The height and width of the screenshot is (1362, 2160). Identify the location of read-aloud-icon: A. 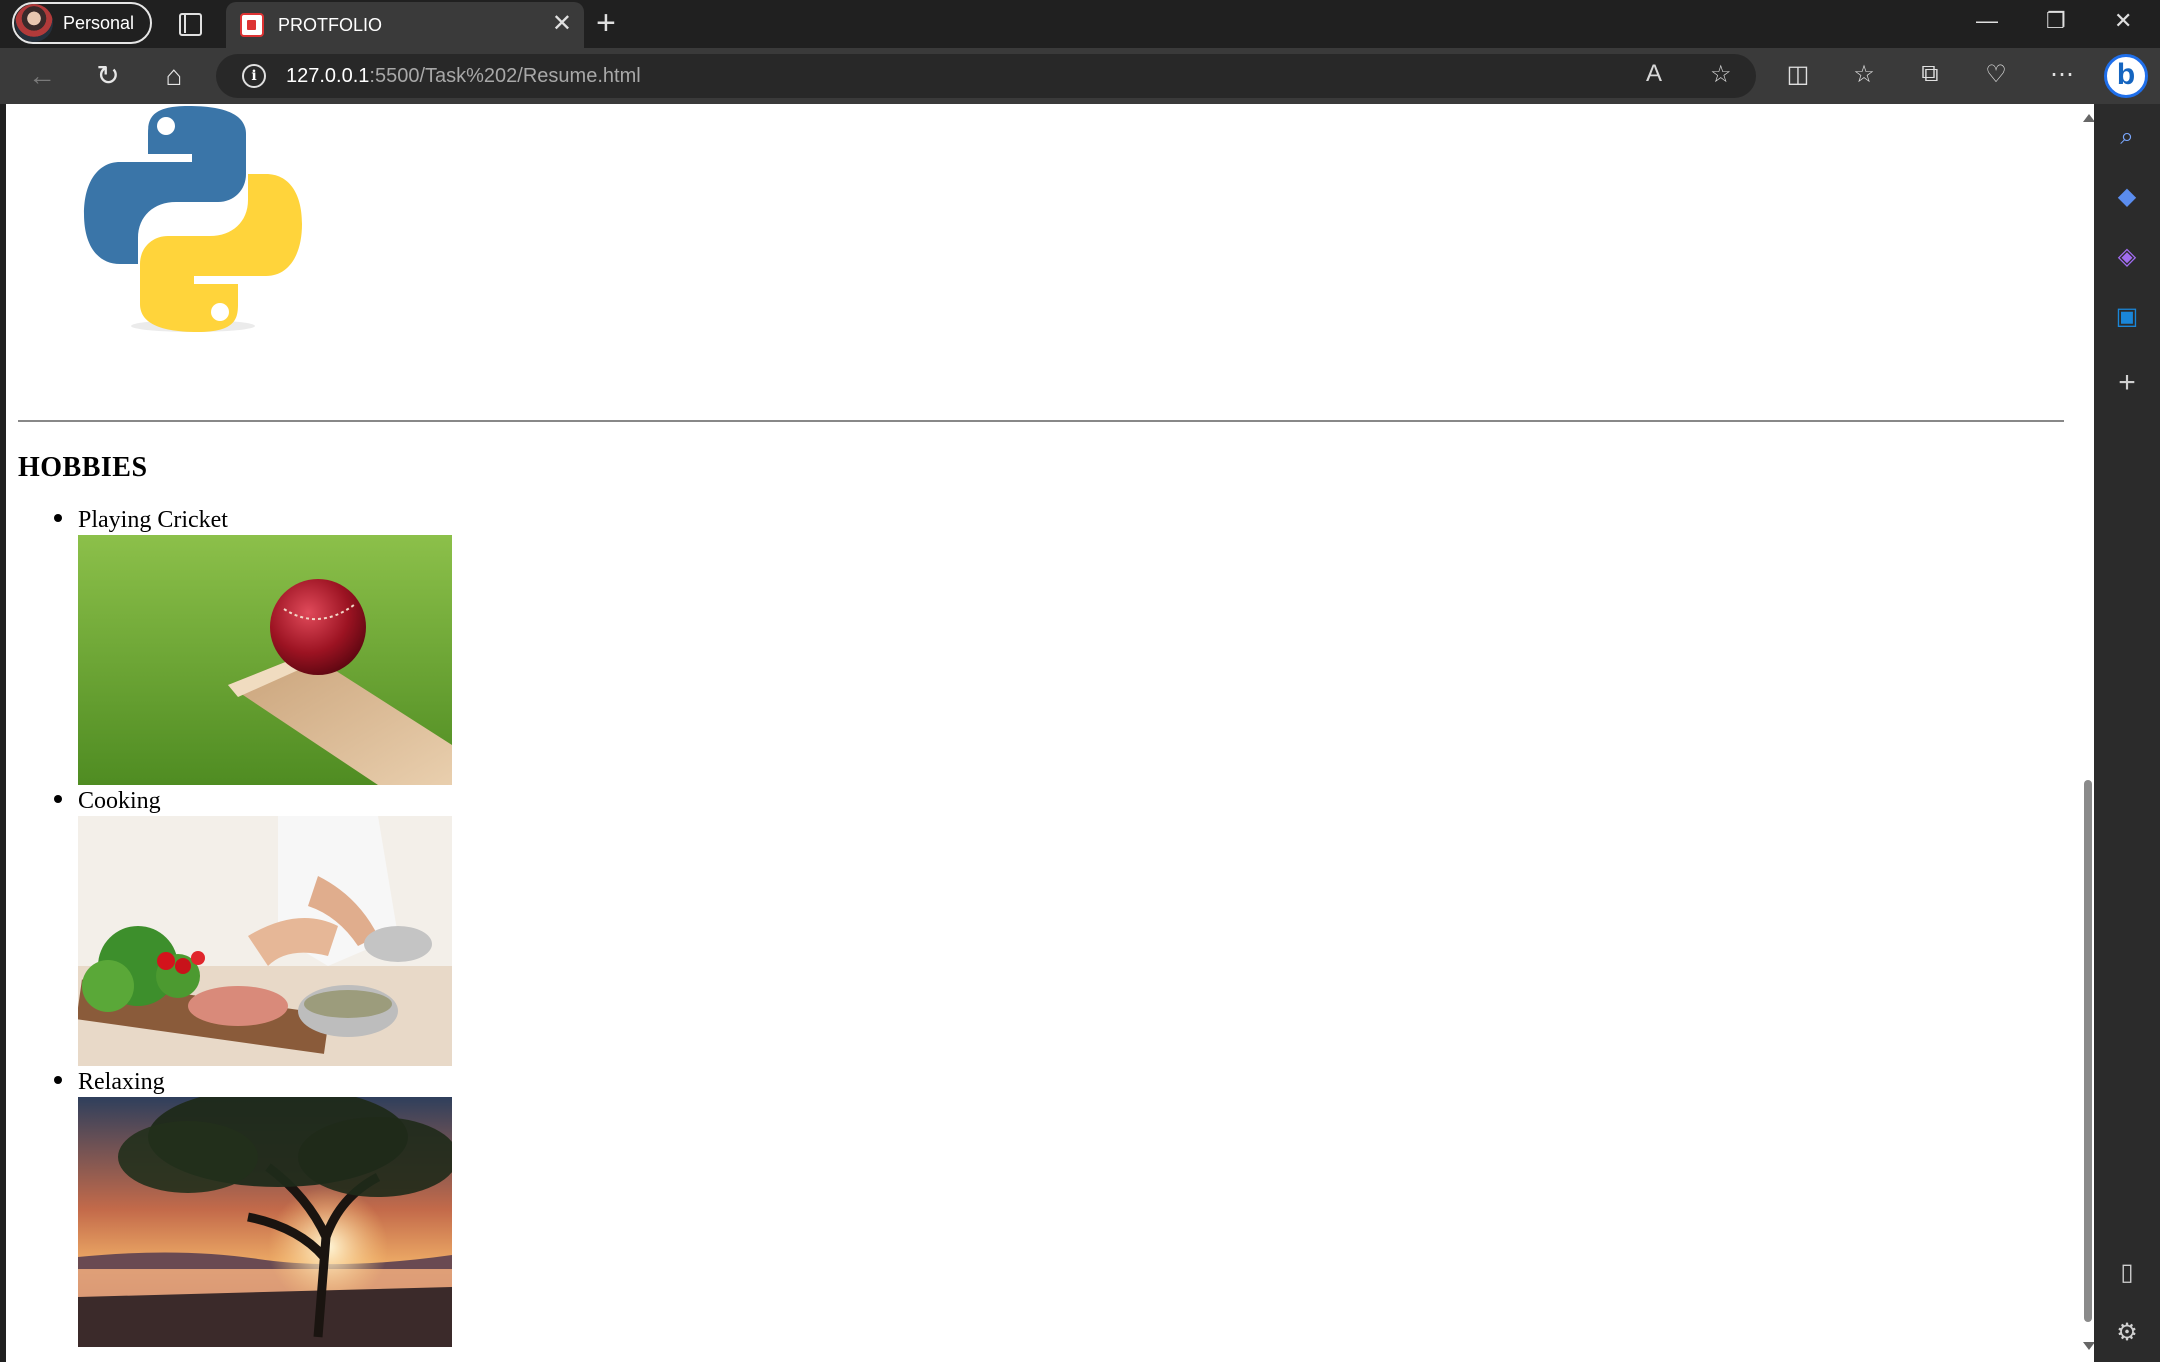
(1654, 74).